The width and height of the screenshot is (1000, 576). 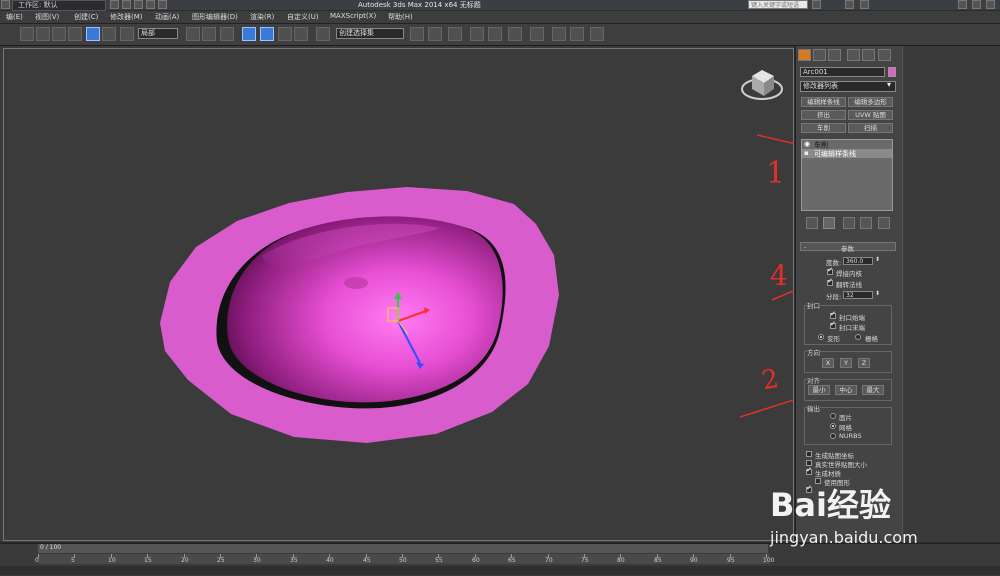 What do you see at coordinates (559, 34) in the screenshot?
I see `render-setup-icon` at bounding box center [559, 34].